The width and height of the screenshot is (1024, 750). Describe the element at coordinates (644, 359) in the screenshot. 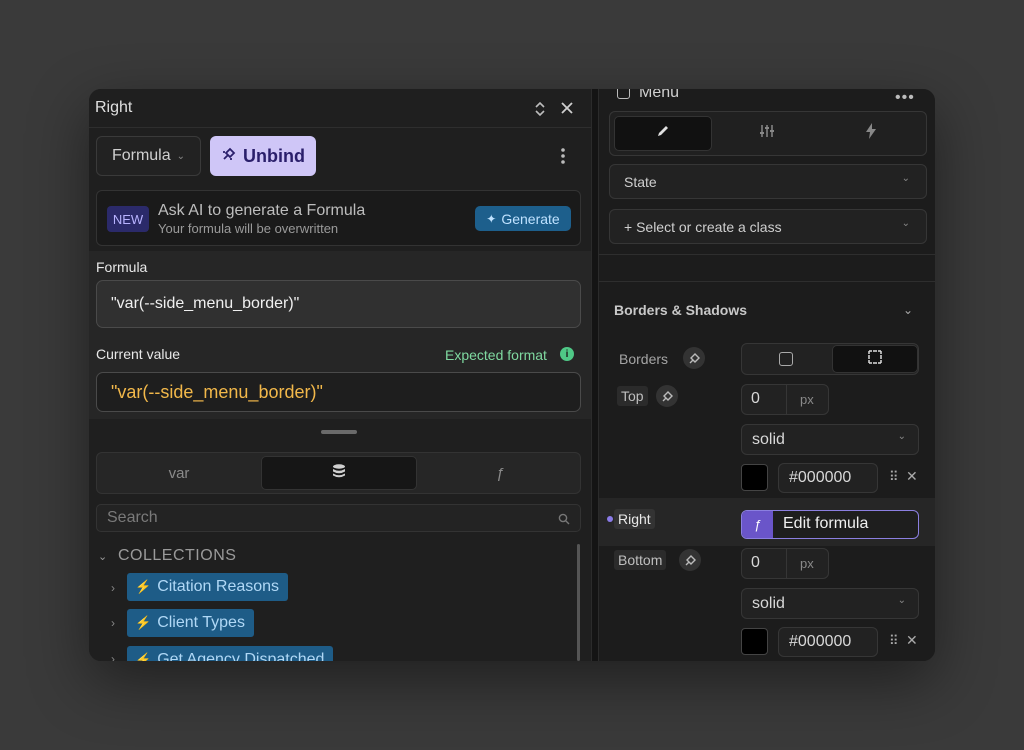

I see `borders-label: Borders` at that location.